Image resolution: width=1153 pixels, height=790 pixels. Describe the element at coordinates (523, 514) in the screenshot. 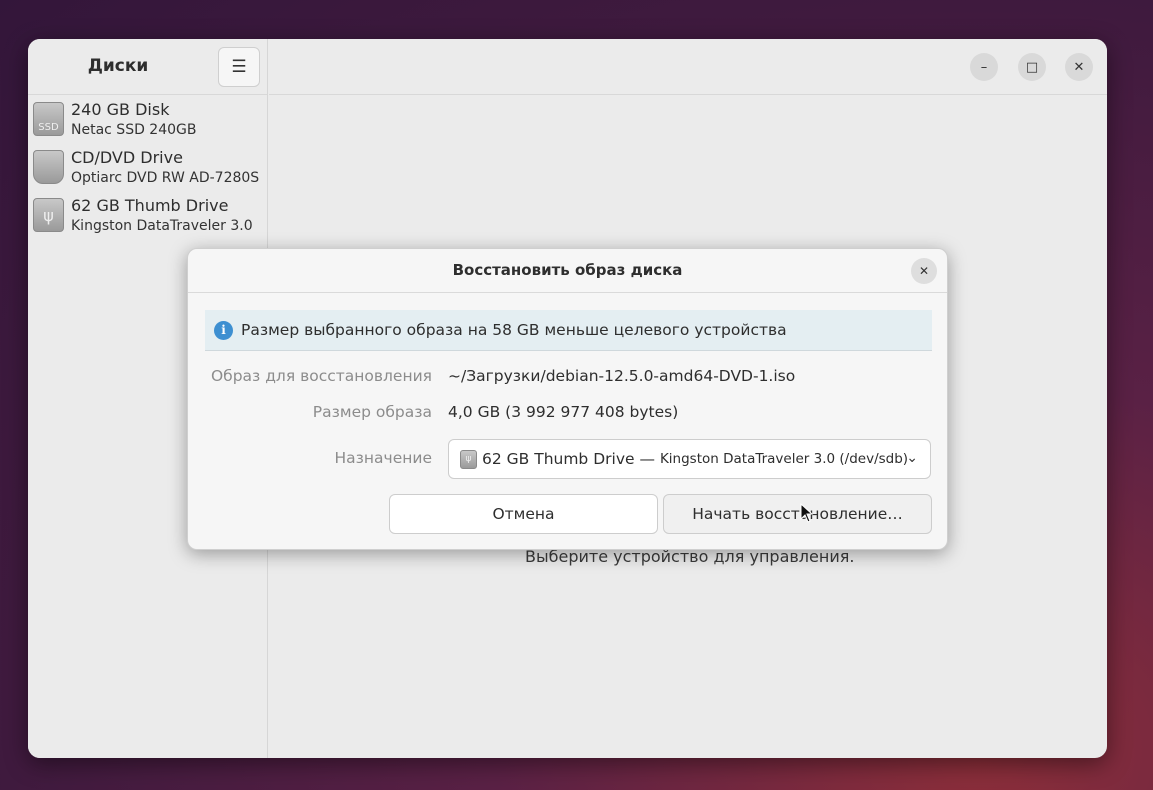

I see `cancel-button: Отмена` at that location.